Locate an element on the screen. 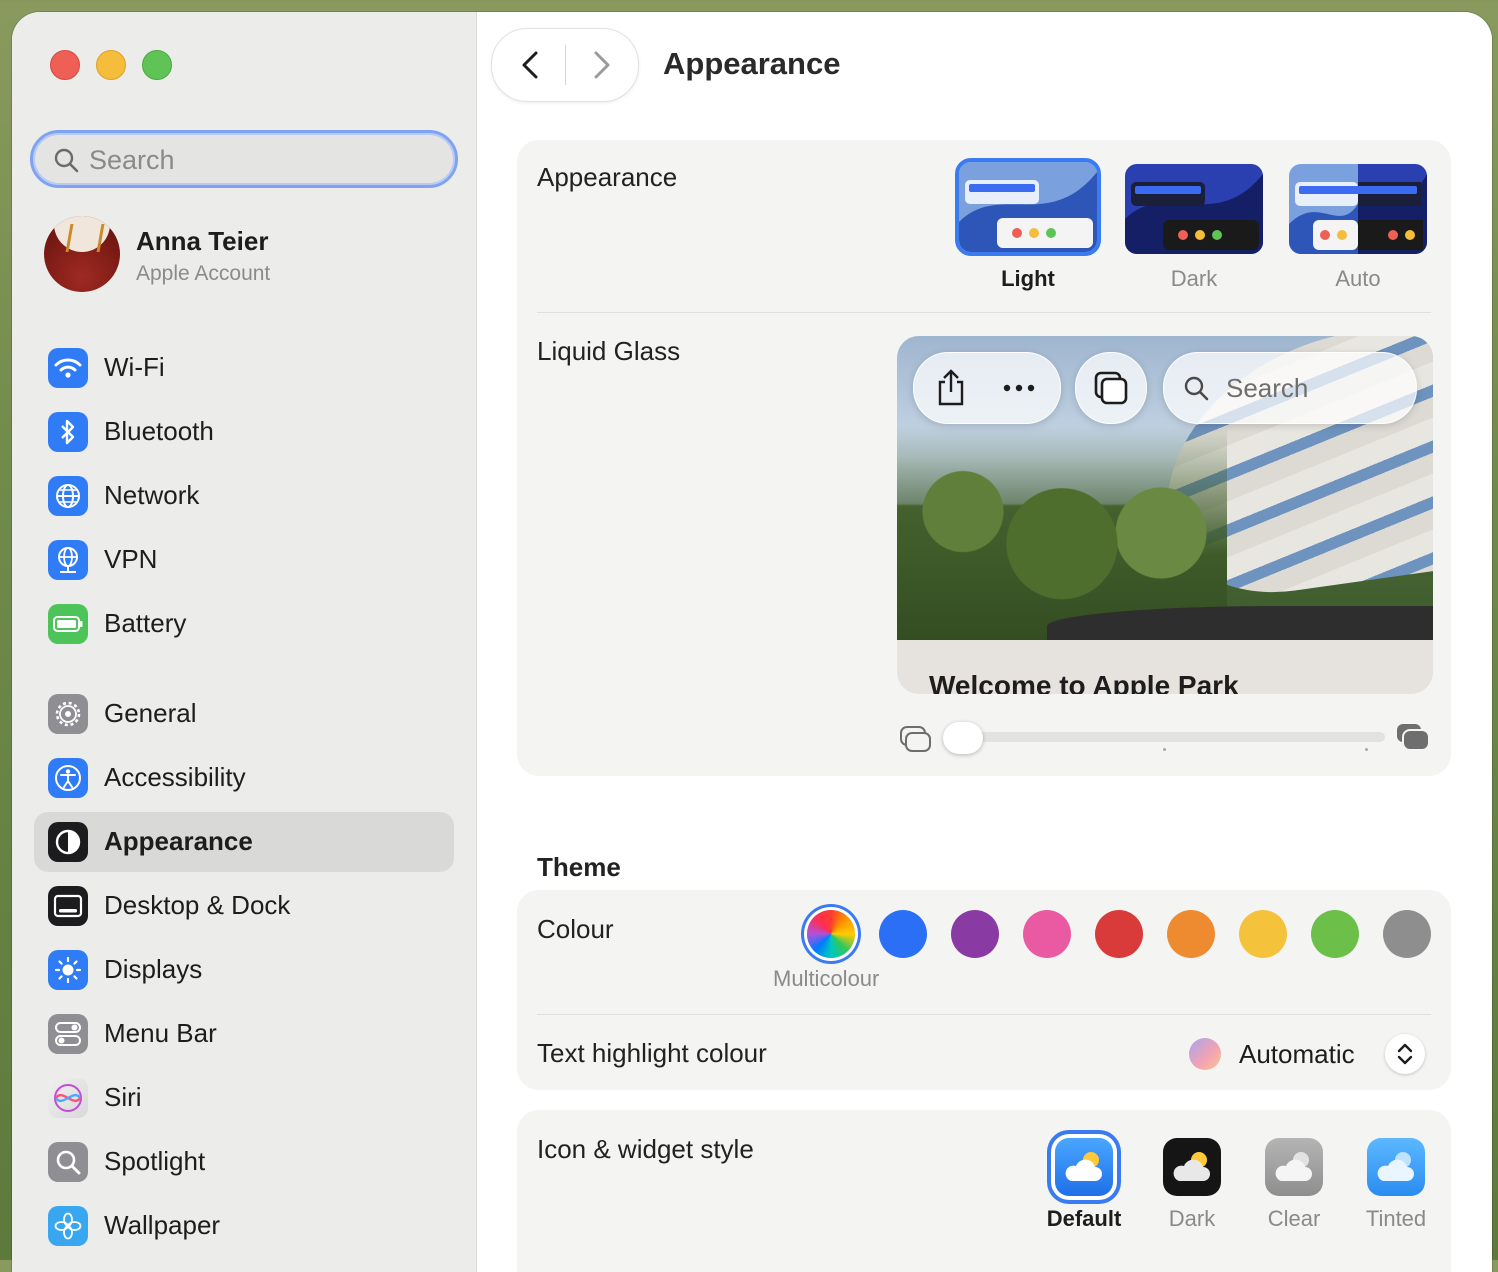  sidebar-item-label: Bluetooth is located at coordinates (159, 431).